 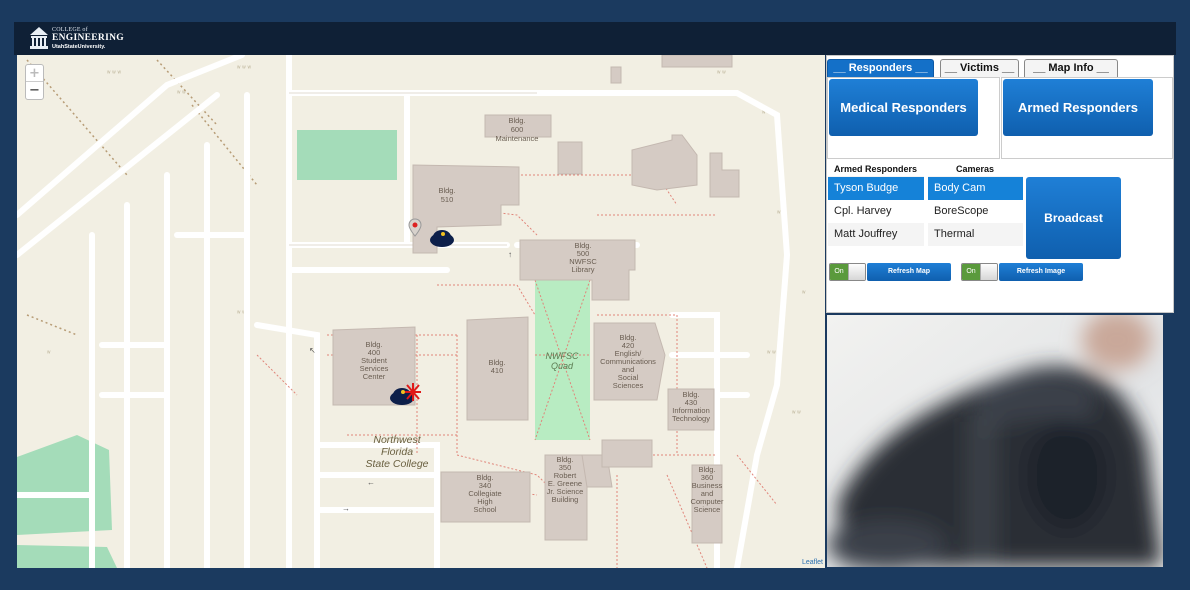 I want to click on armed-responders-list: Tyson Budge Cpl. Harvey Matt Jouffrey, so click(x=876, y=211).